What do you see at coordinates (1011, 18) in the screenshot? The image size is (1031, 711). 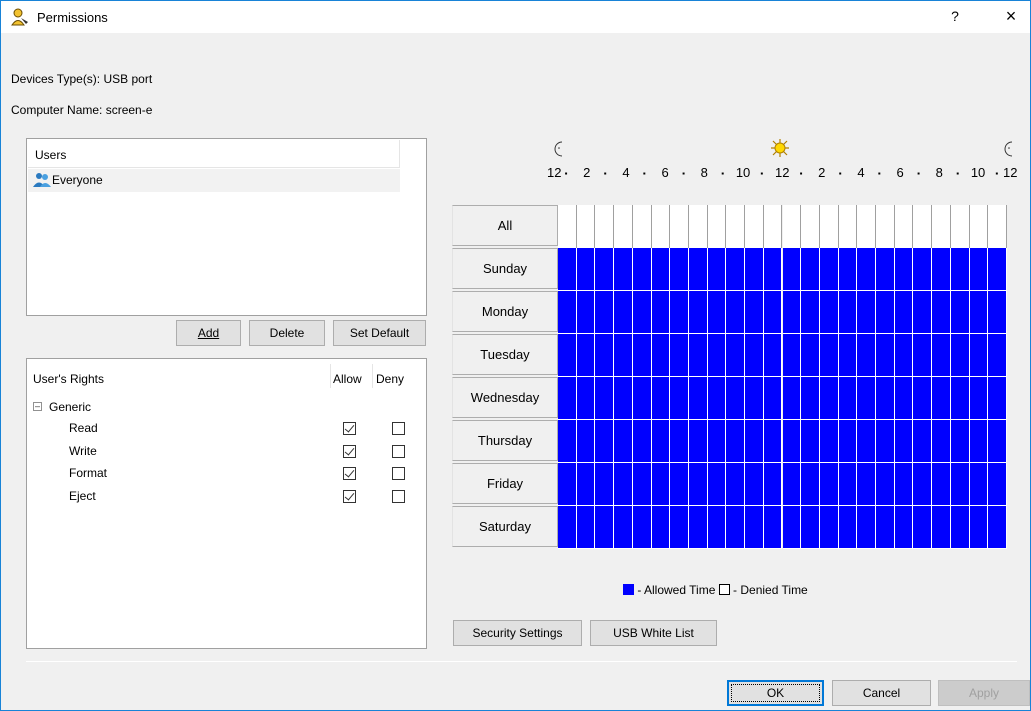 I see `close-button: ×` at bounding box center [1011, 18].